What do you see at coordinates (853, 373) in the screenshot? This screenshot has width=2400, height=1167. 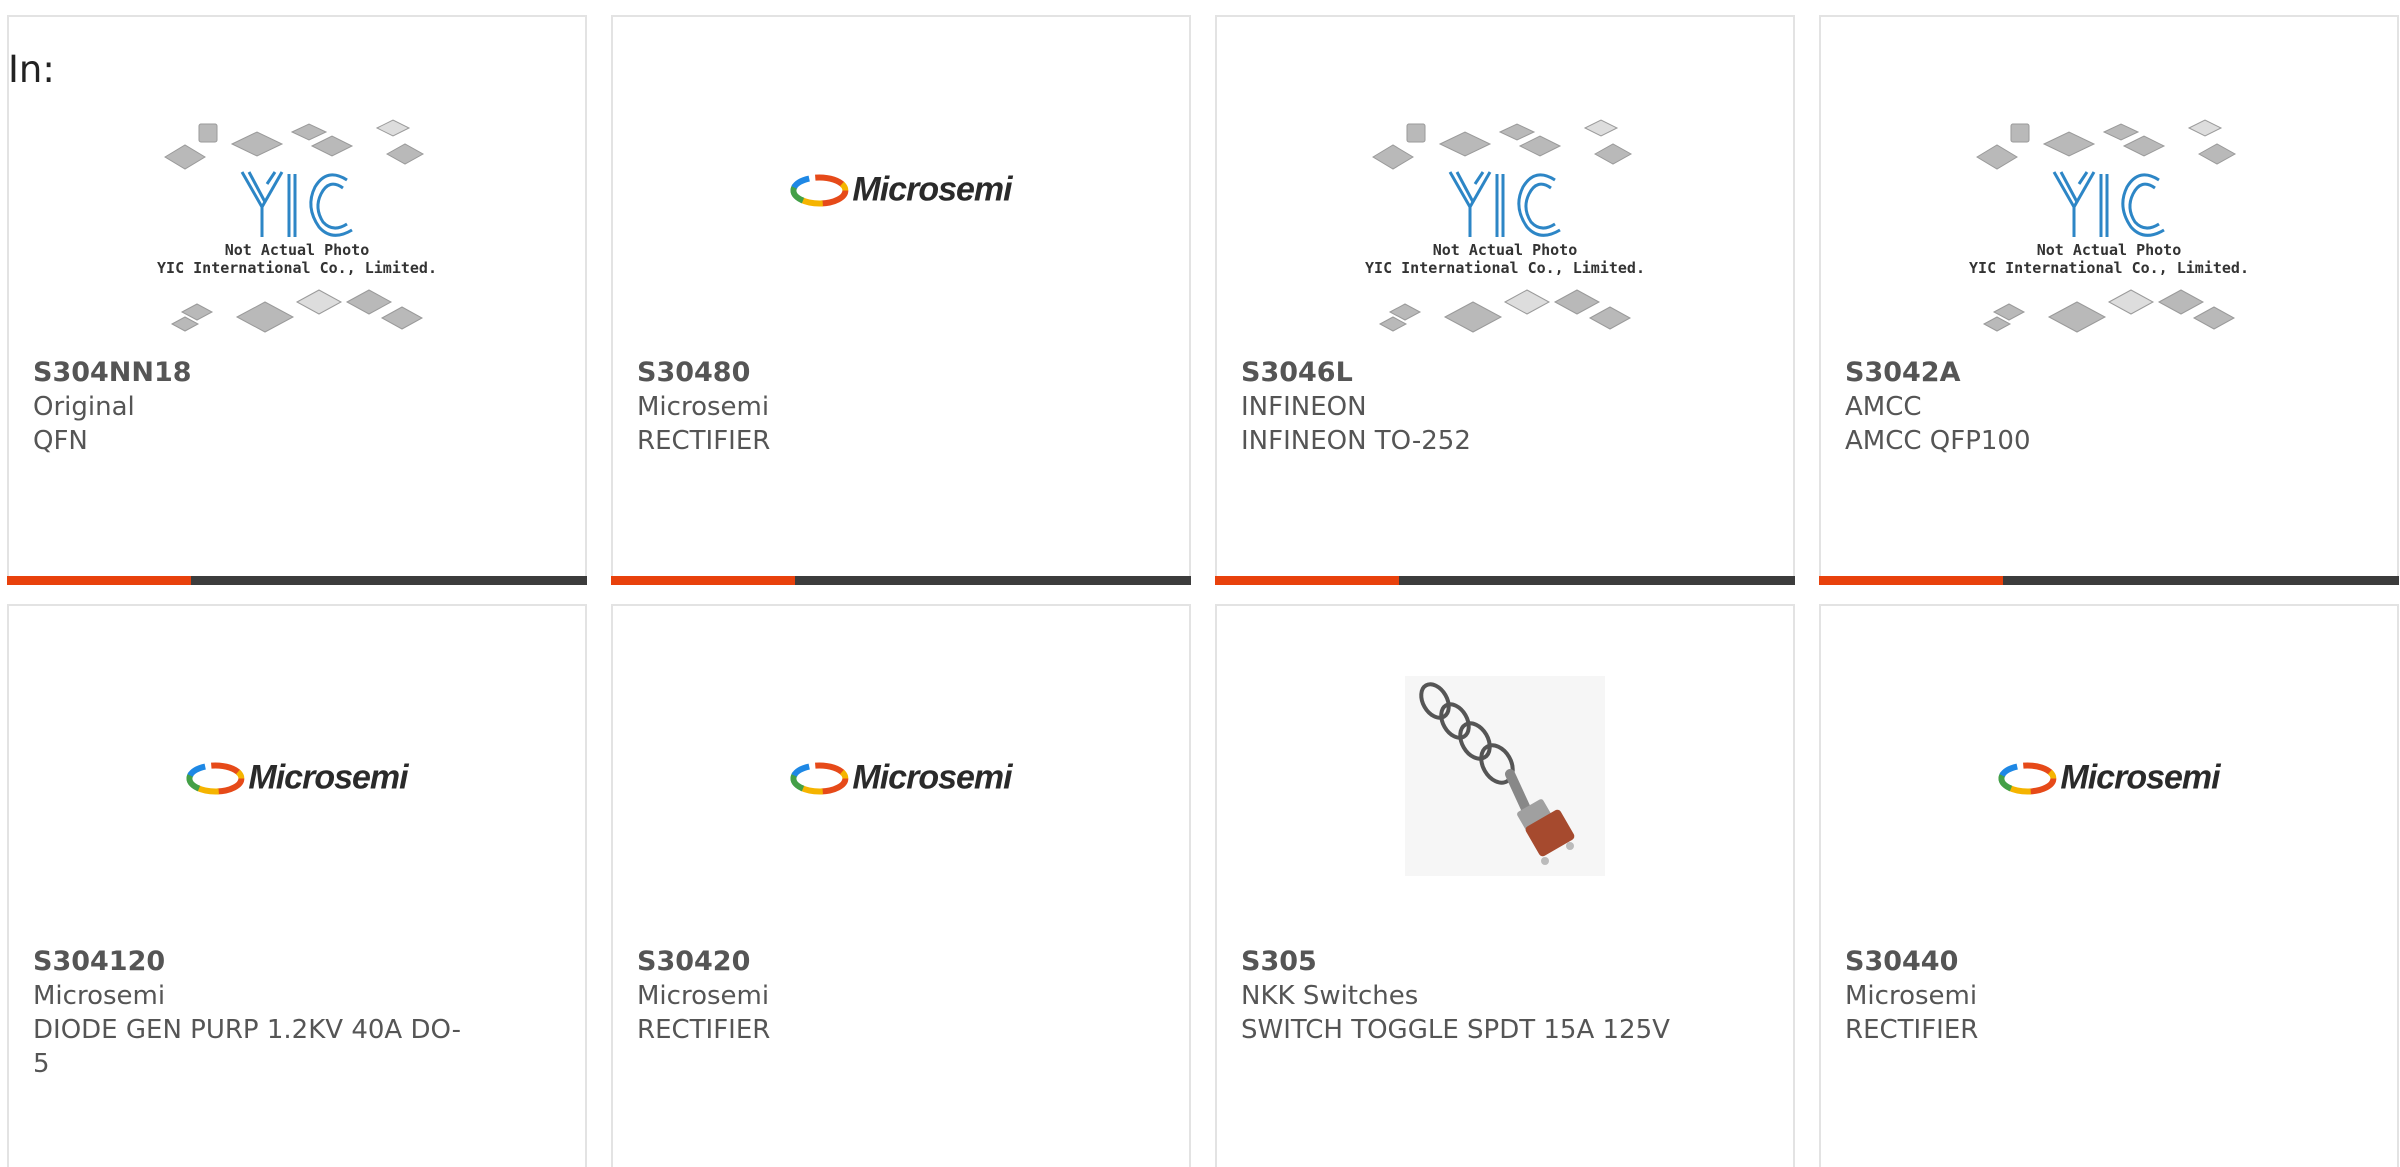 I see `part-number: S30480` at bounding box center [853, 373].